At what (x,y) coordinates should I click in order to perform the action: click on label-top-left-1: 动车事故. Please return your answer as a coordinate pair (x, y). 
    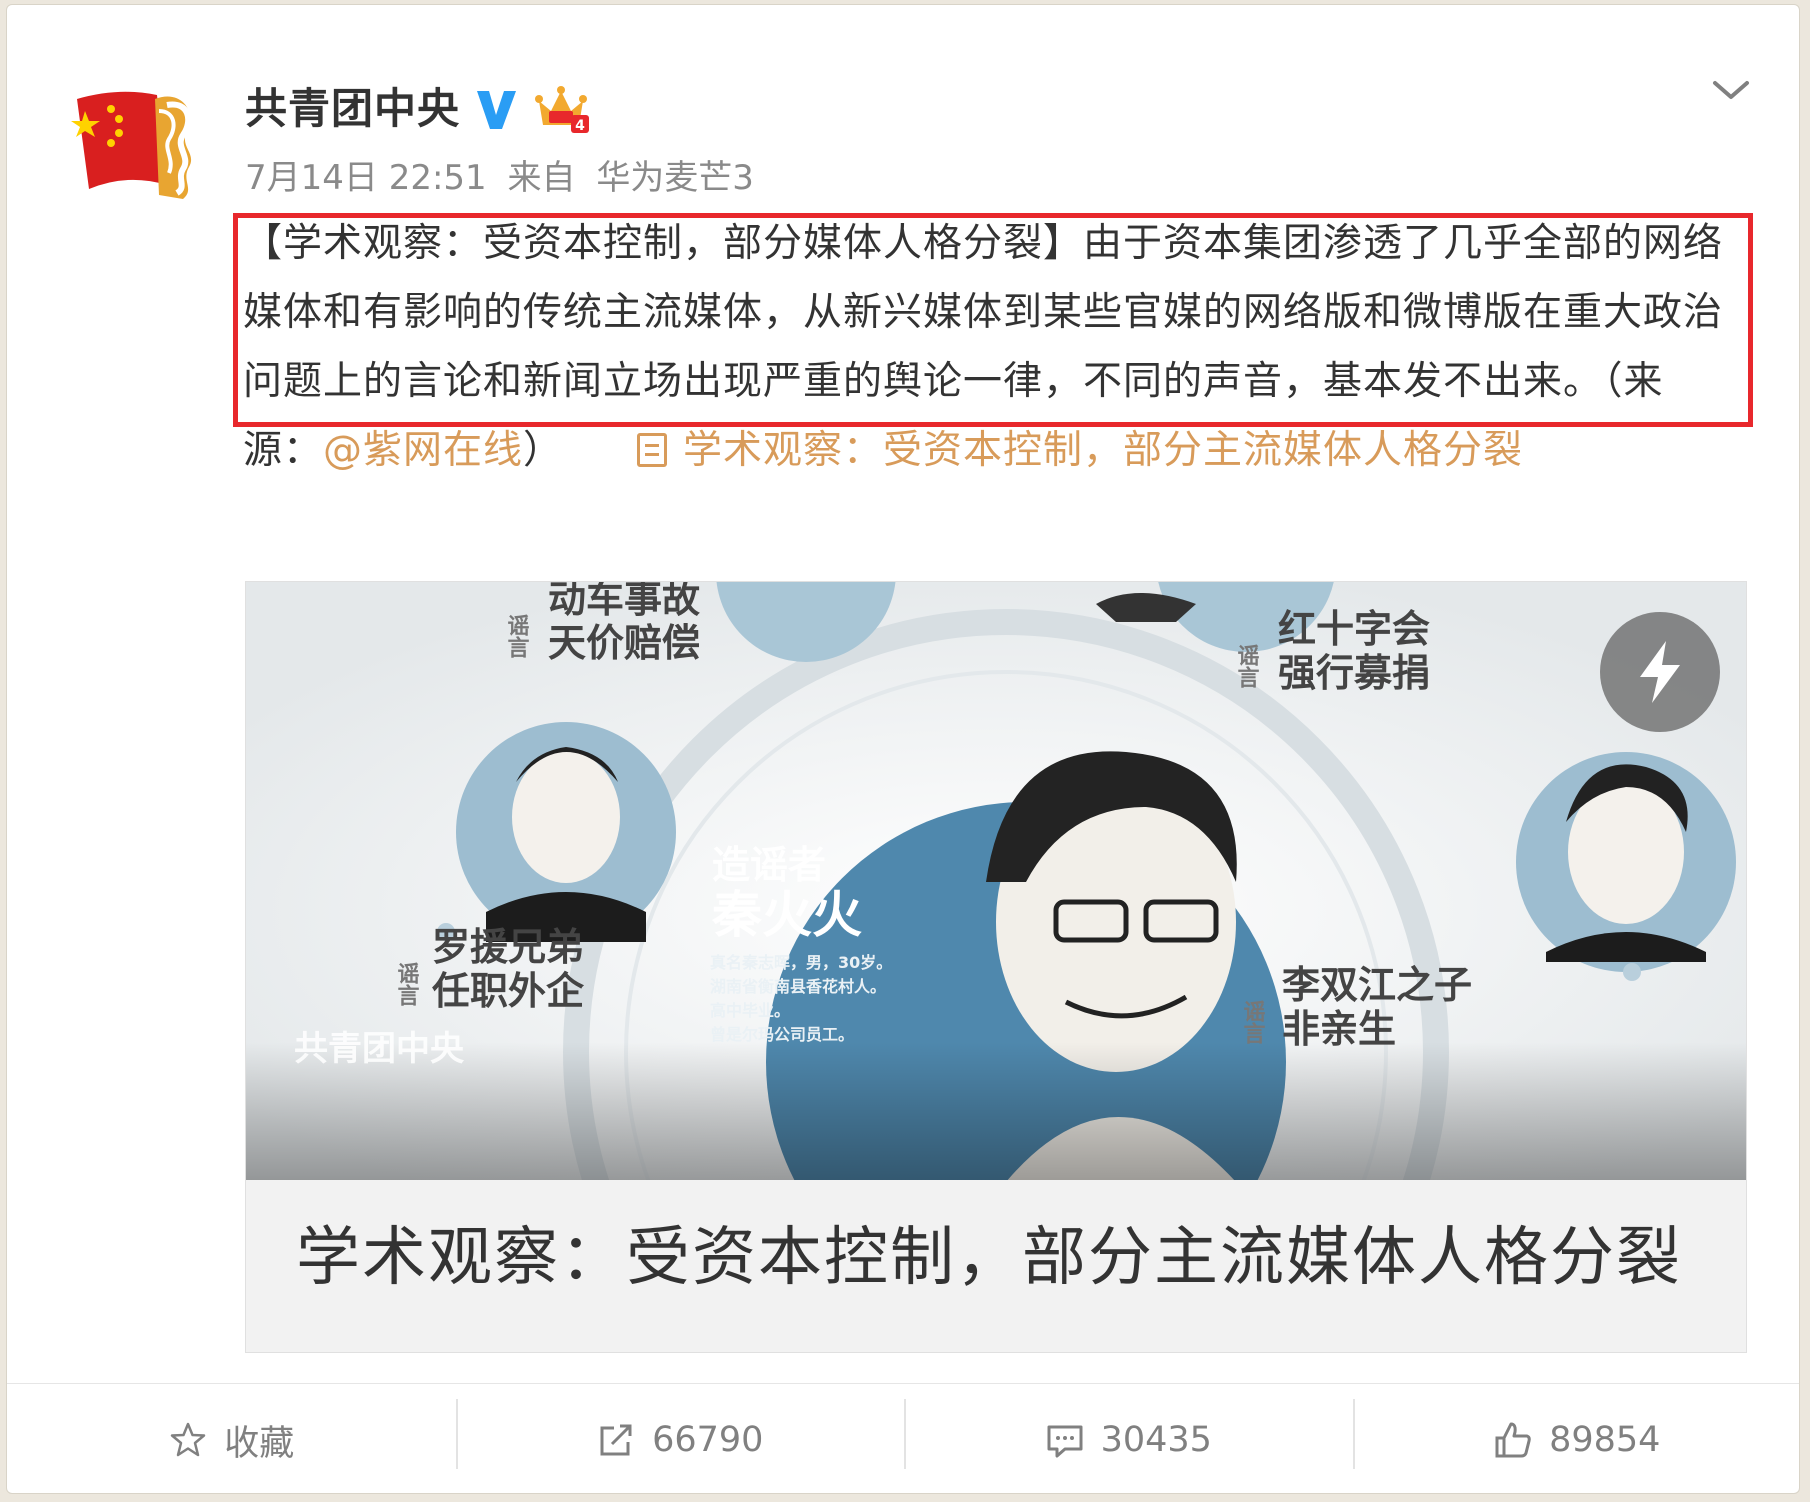
    Looking at the image, I should click on (624, 601).